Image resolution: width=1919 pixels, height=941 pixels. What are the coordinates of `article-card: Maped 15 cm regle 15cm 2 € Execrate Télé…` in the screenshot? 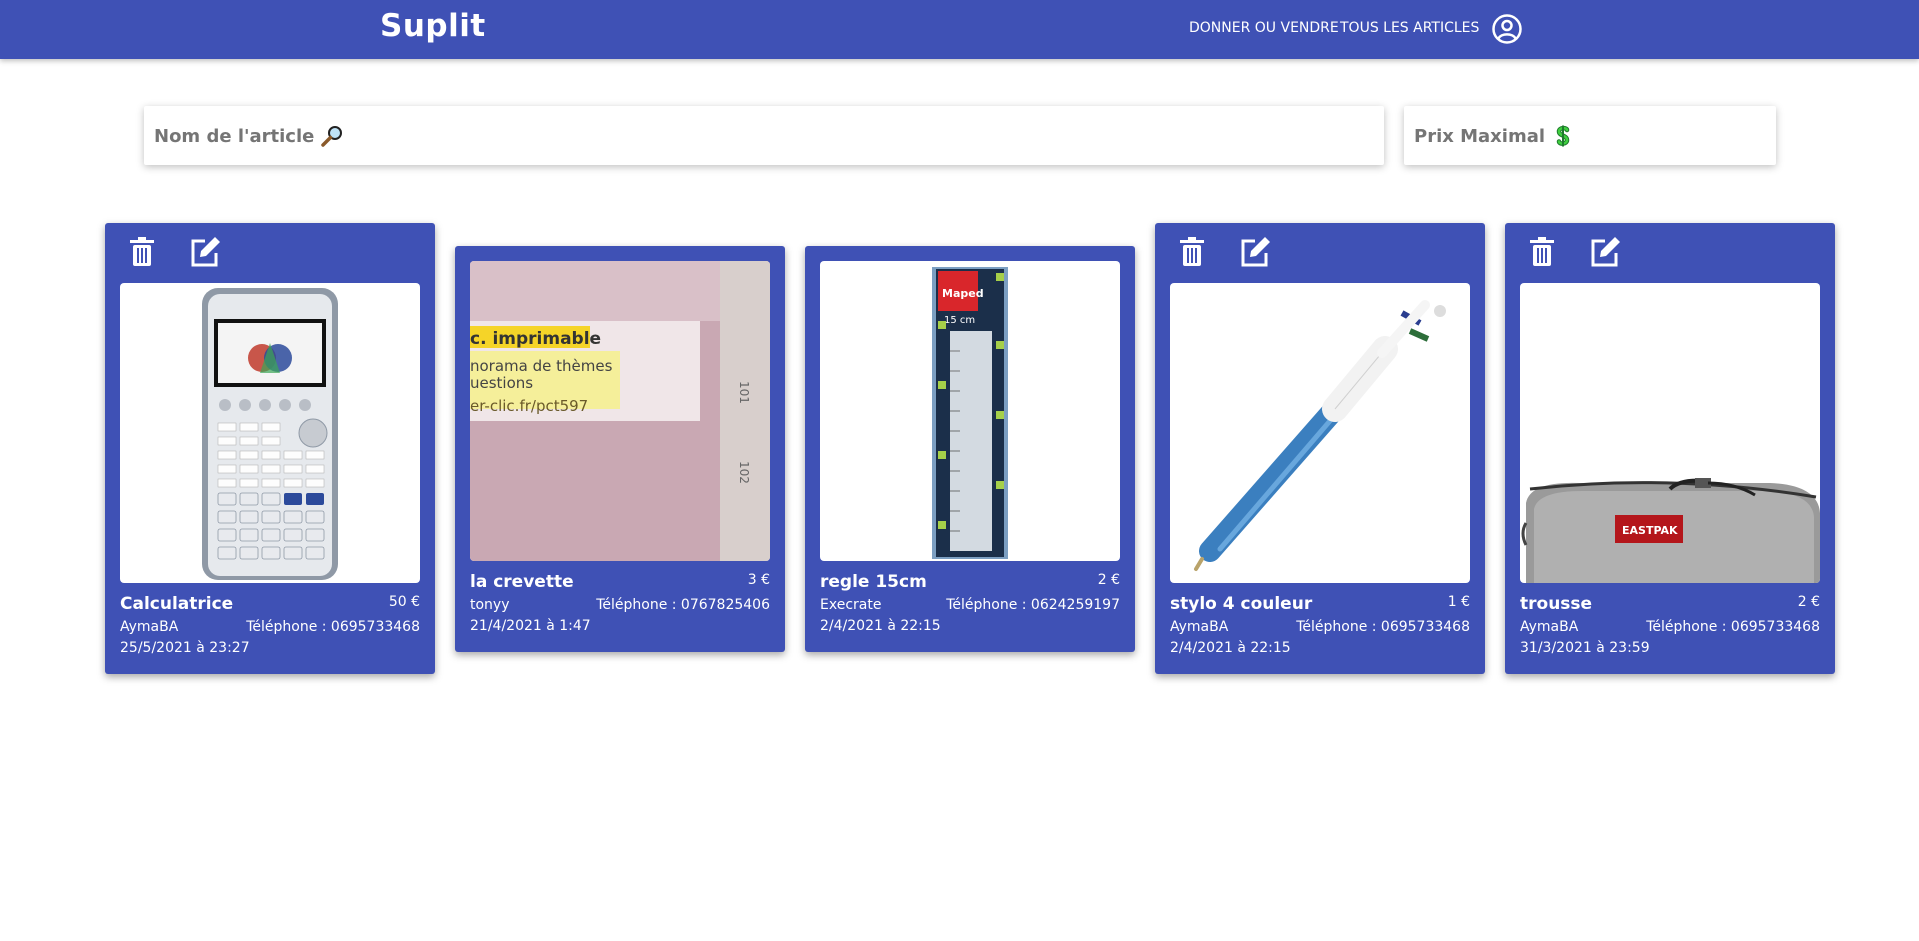 It's located at (970, 449).